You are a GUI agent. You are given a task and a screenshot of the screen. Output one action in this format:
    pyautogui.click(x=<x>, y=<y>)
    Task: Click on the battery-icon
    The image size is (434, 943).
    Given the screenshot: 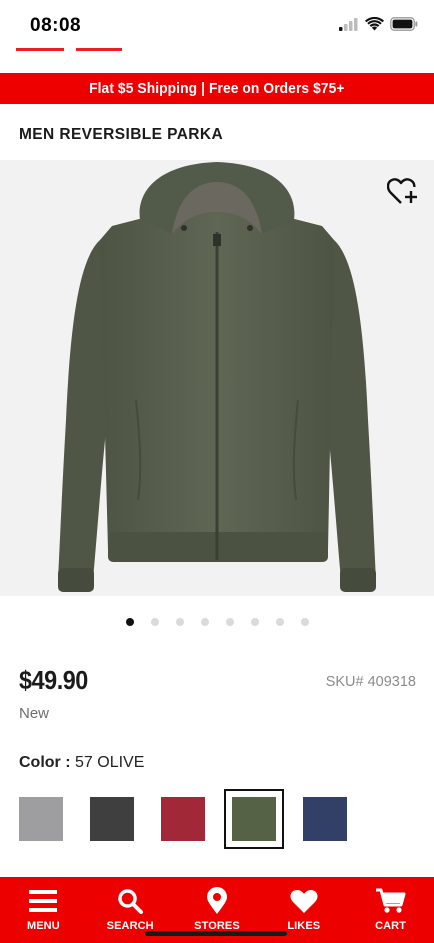 What is the action you would take?
    pyautogui.click(x=404, y=24)
    